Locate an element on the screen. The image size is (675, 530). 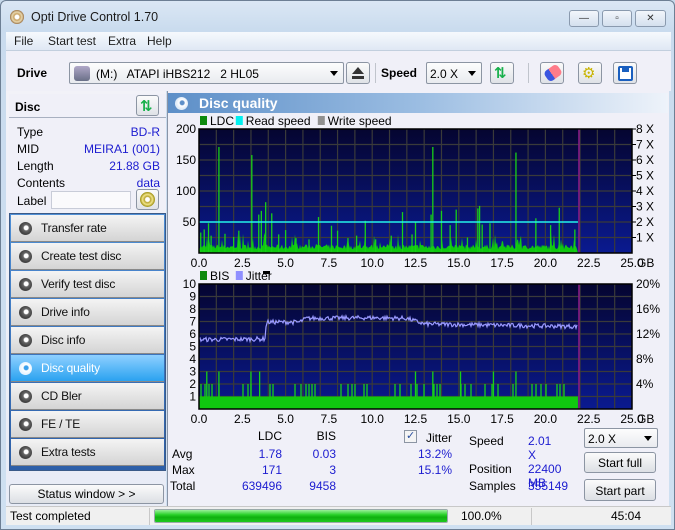
nav-fe-te: FE / TE is located at coordinates (87, 424).